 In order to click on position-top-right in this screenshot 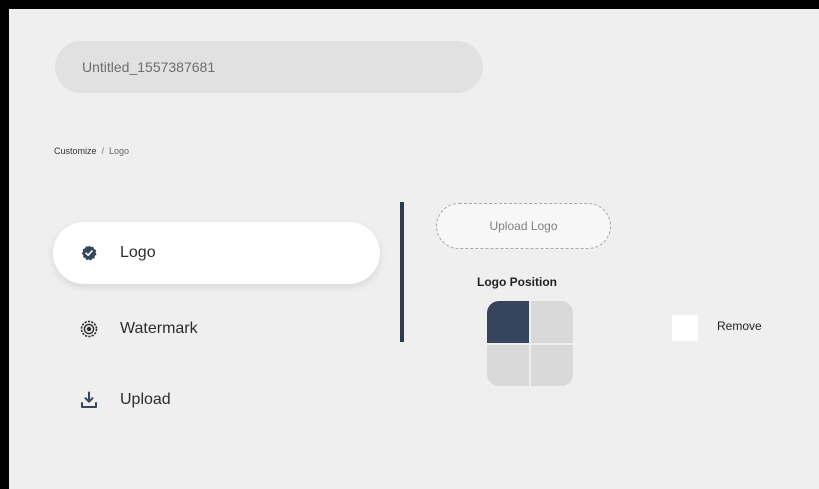, I will do `click(552, 322)`.